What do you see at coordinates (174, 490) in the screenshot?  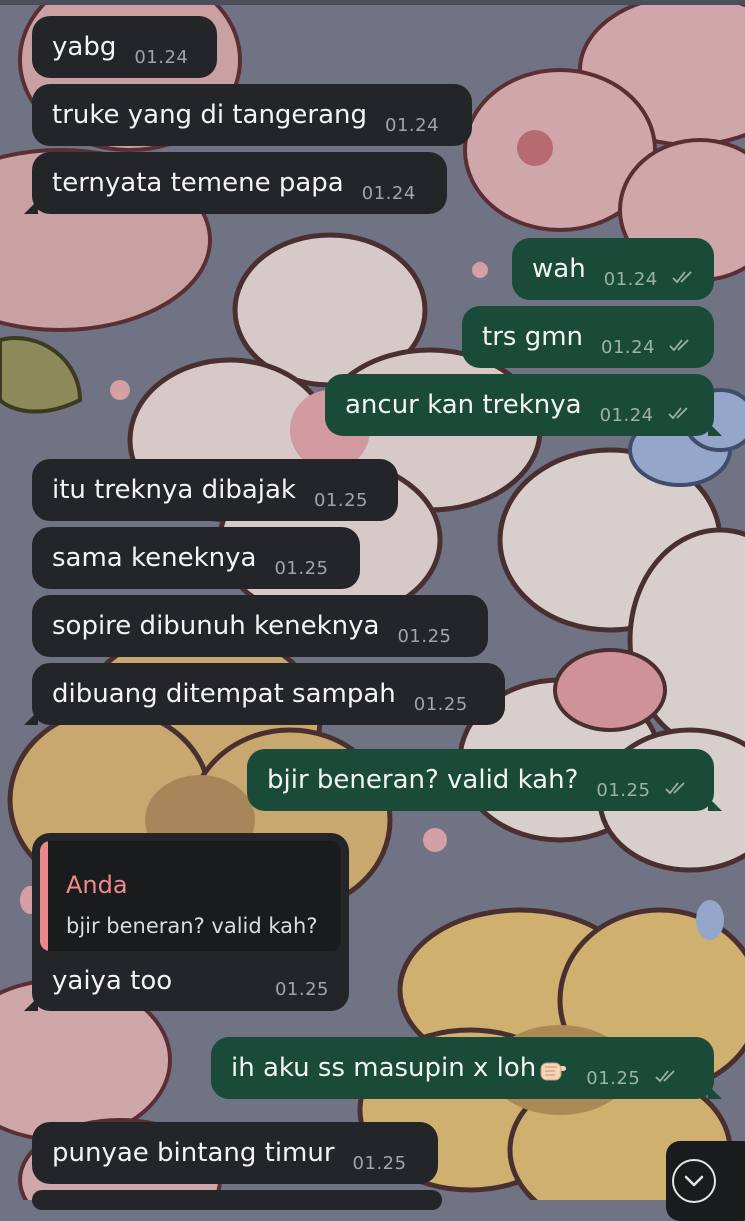 I see `message-text: itu treknya dibajak` at bounding box center [174, 490].